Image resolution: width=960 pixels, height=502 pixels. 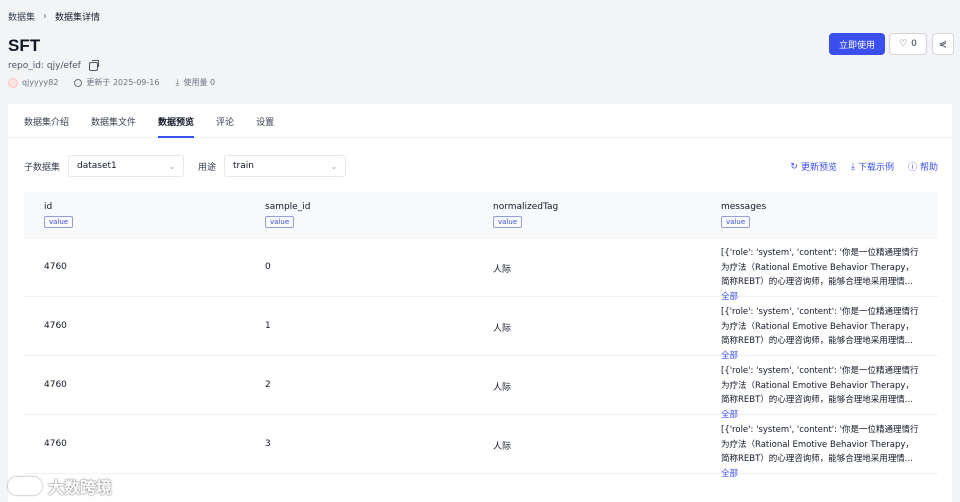 I want to click on refresh-preview-button: ↻ 更新预览, so click(x=813, y=167).